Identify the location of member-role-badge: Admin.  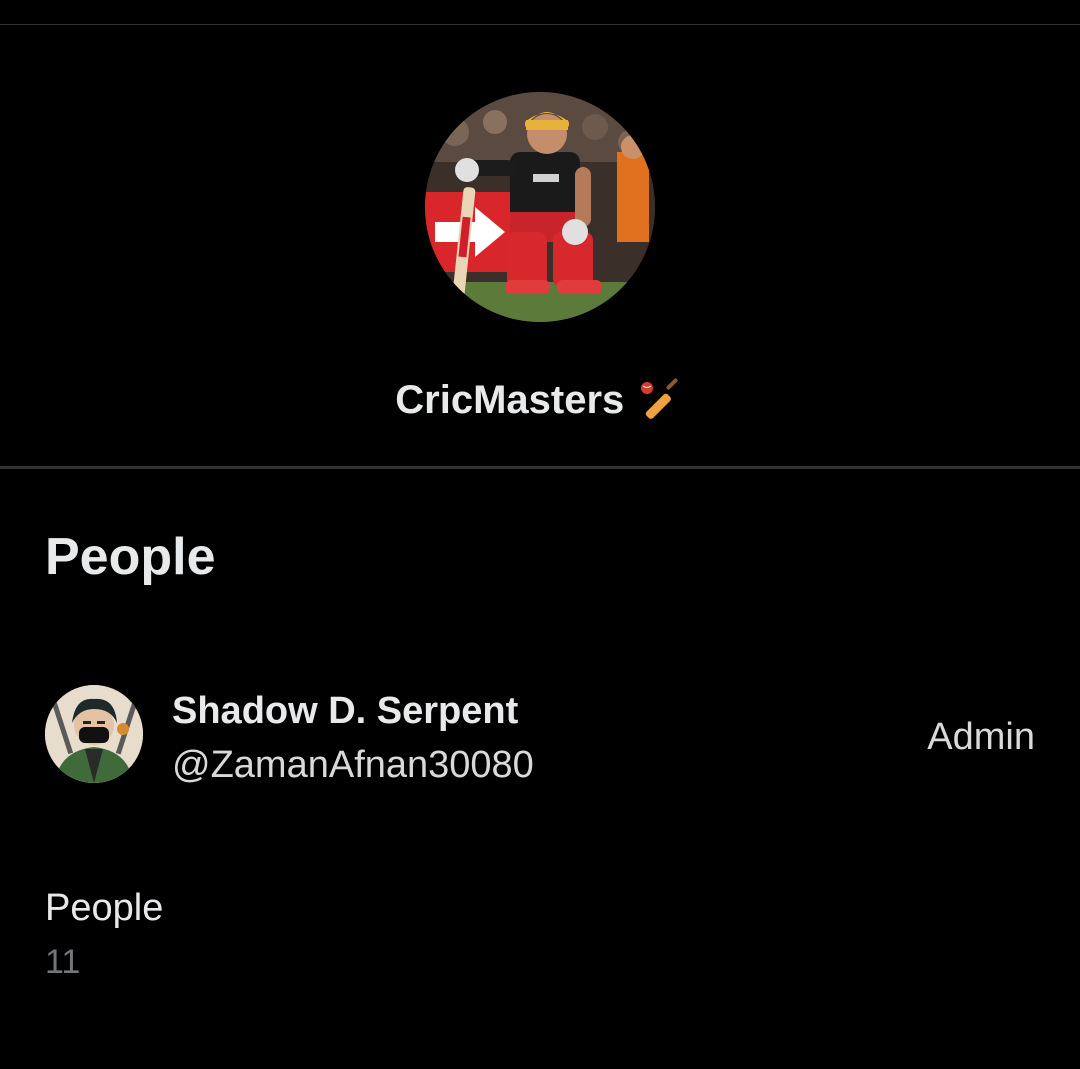
(981, 737).